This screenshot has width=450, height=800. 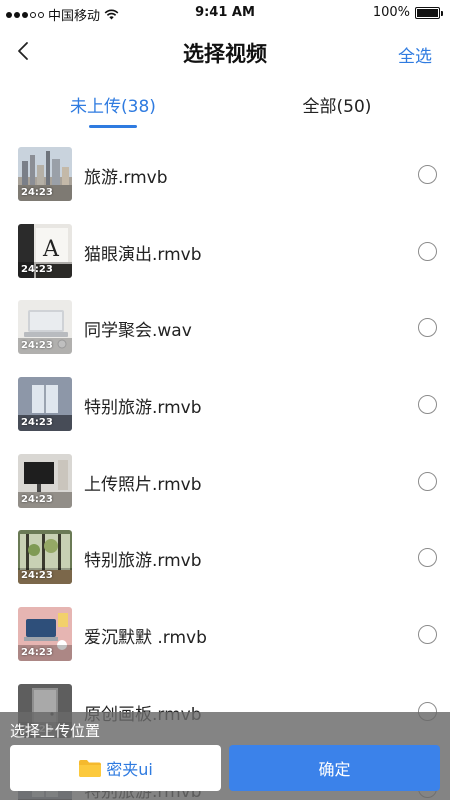 I want to click on video-name: 猫眼演出.rmvb, so click(x=143, y=254).